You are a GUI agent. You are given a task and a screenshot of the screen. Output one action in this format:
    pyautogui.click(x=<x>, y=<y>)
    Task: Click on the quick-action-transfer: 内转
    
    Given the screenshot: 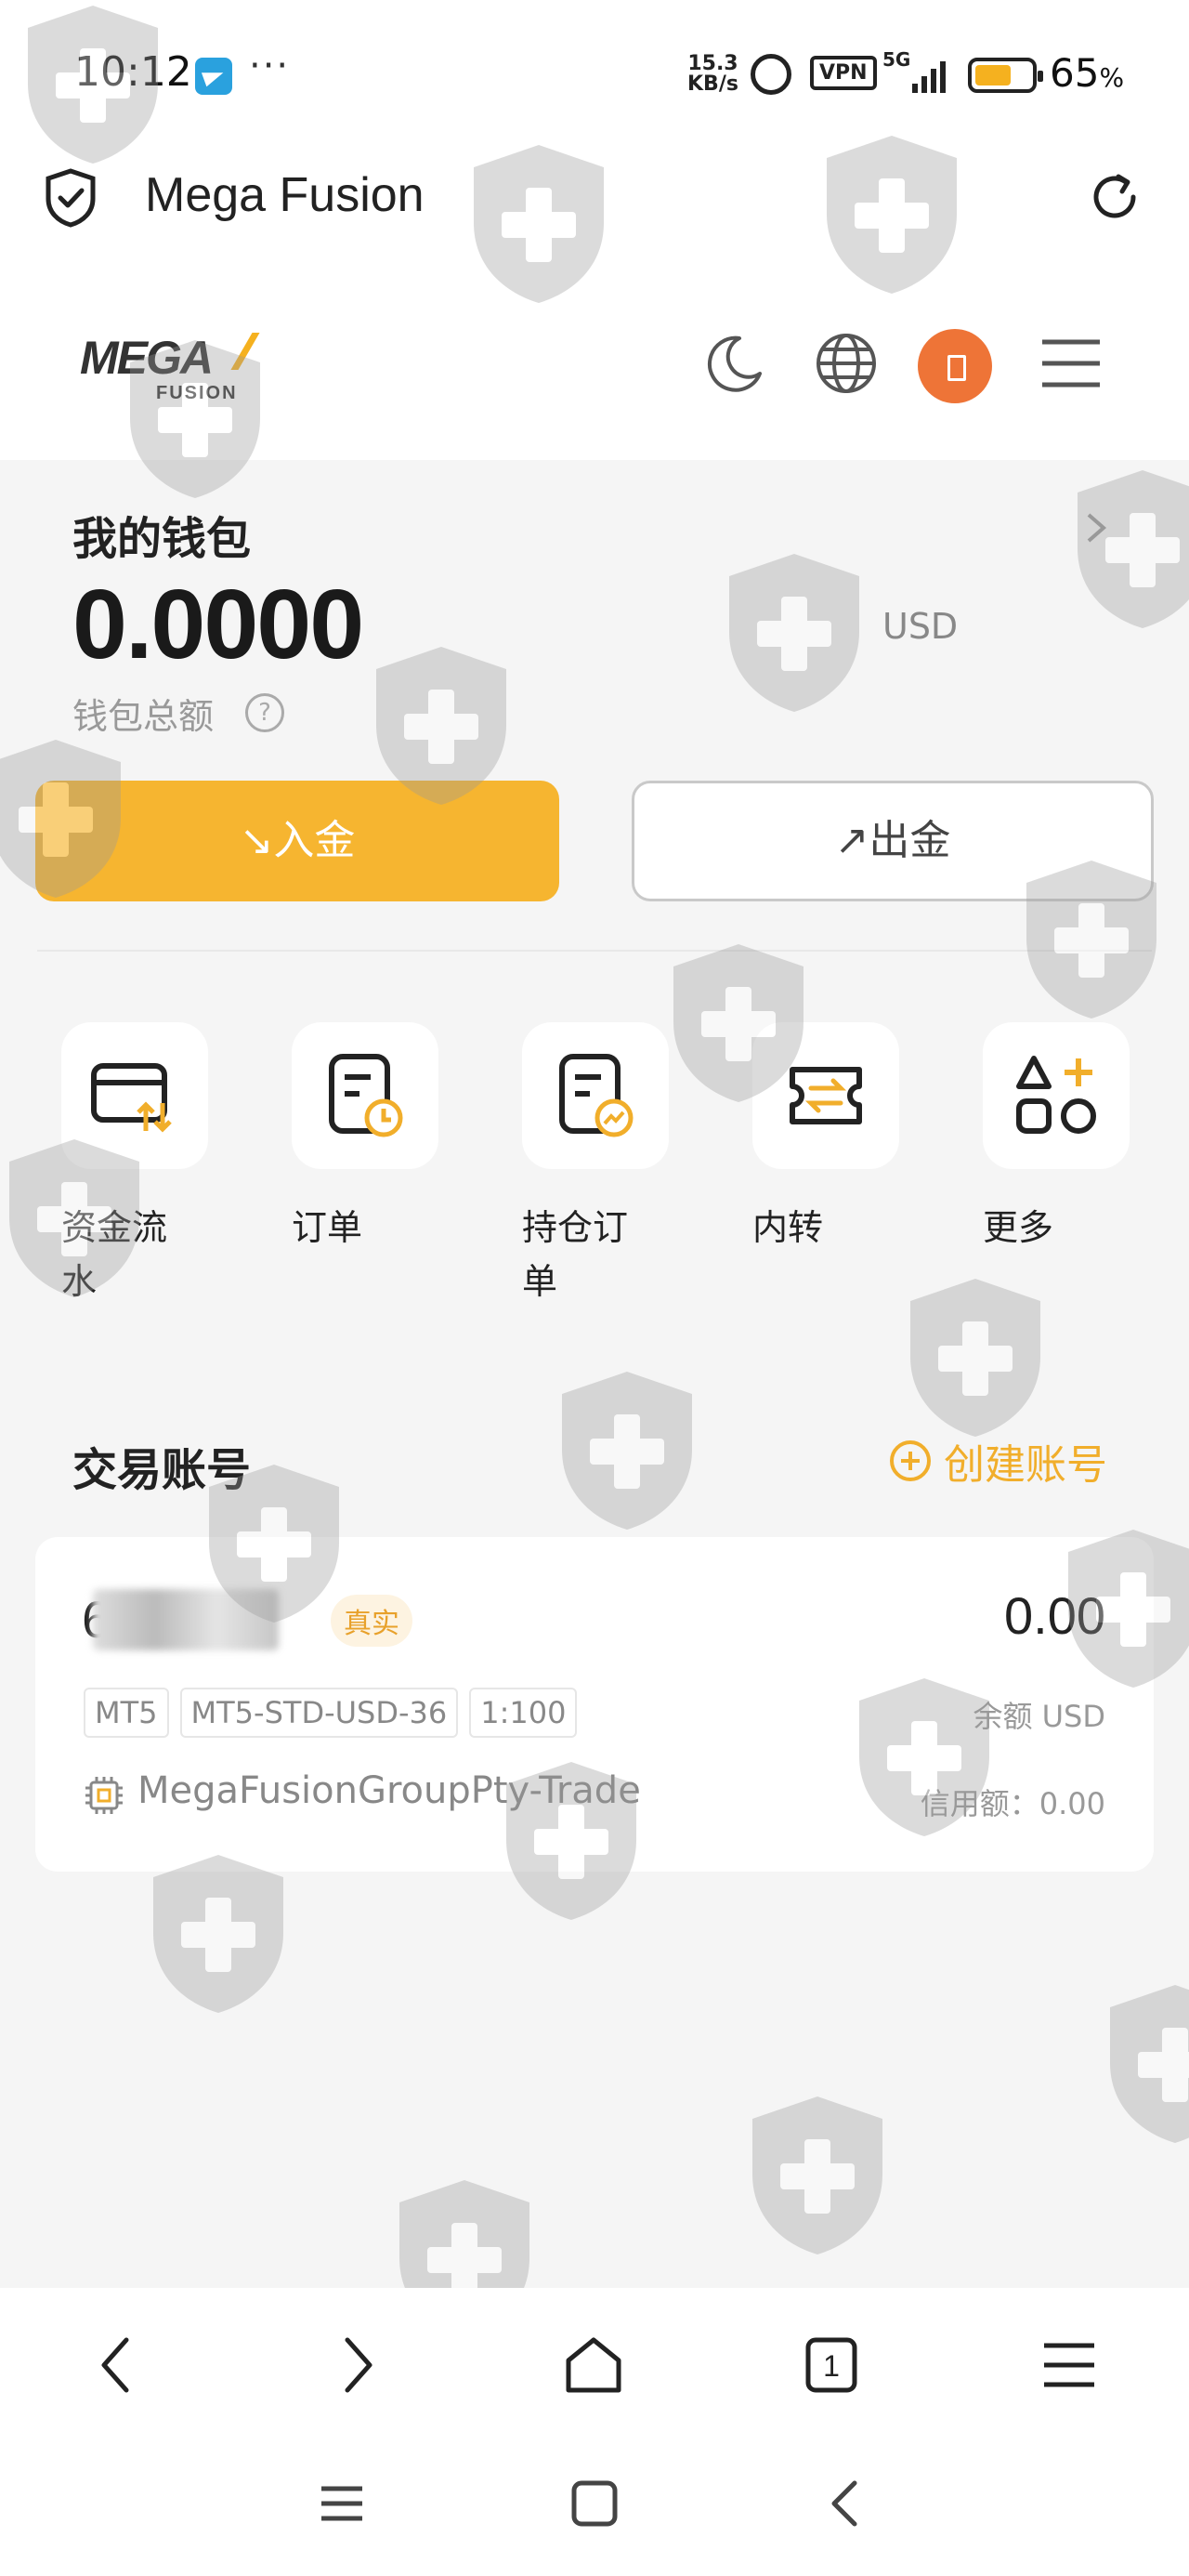 What is the action you would take?
    pyautogui.click(x=826, y=1138)
    